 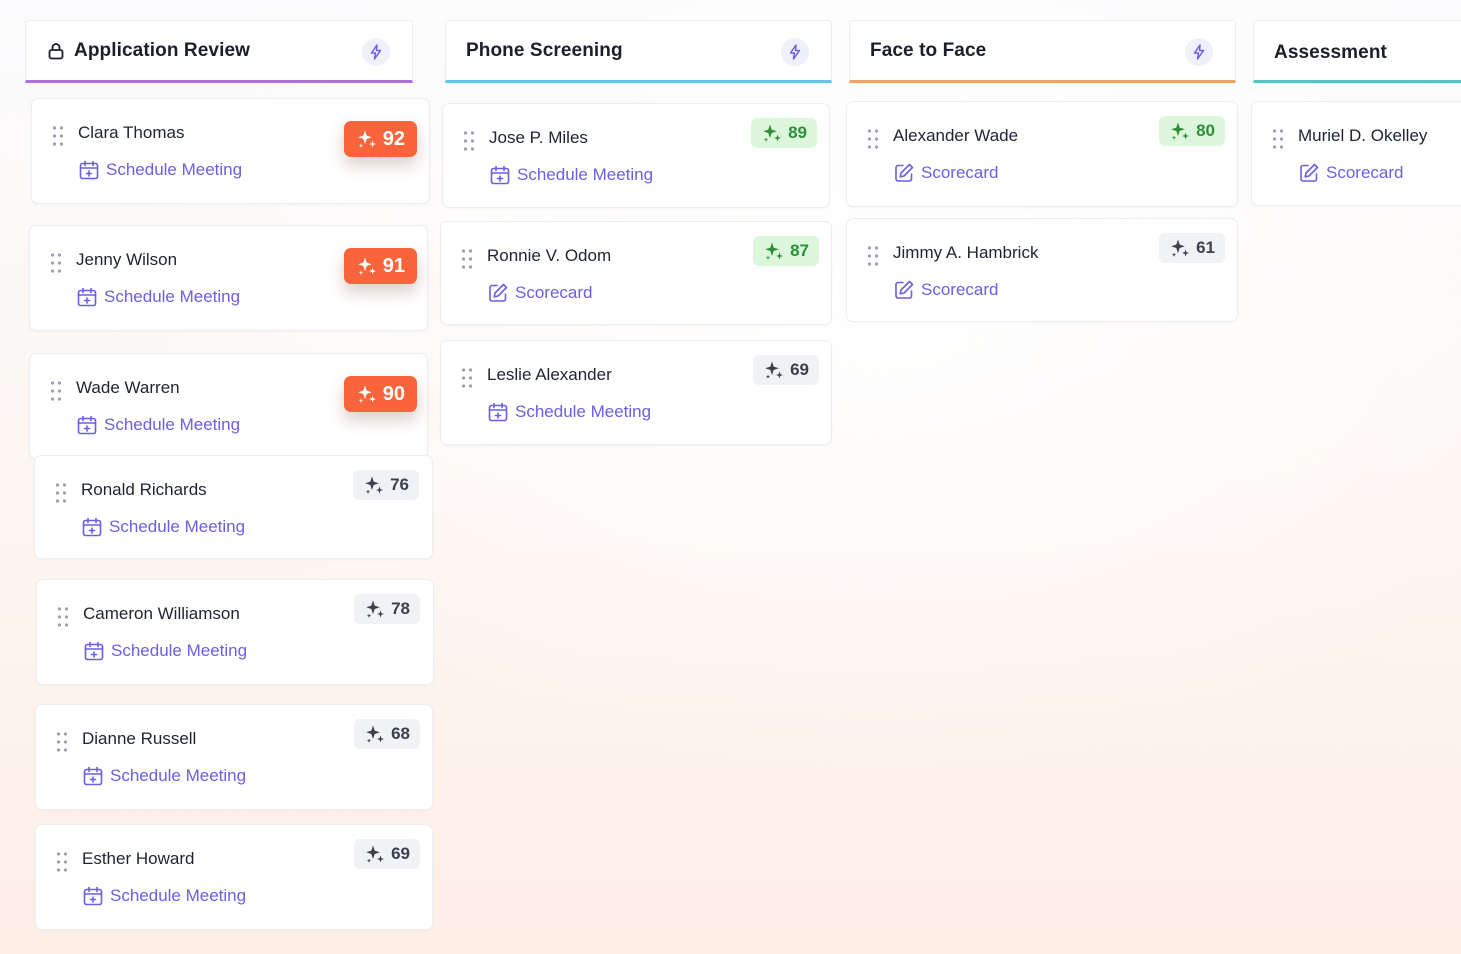 What do you see at coordinates (233, 507) in the screenshot?
I see `candidate-card: Ronald Richards Schedule Meeting 76` at bounding box center [233, 507].